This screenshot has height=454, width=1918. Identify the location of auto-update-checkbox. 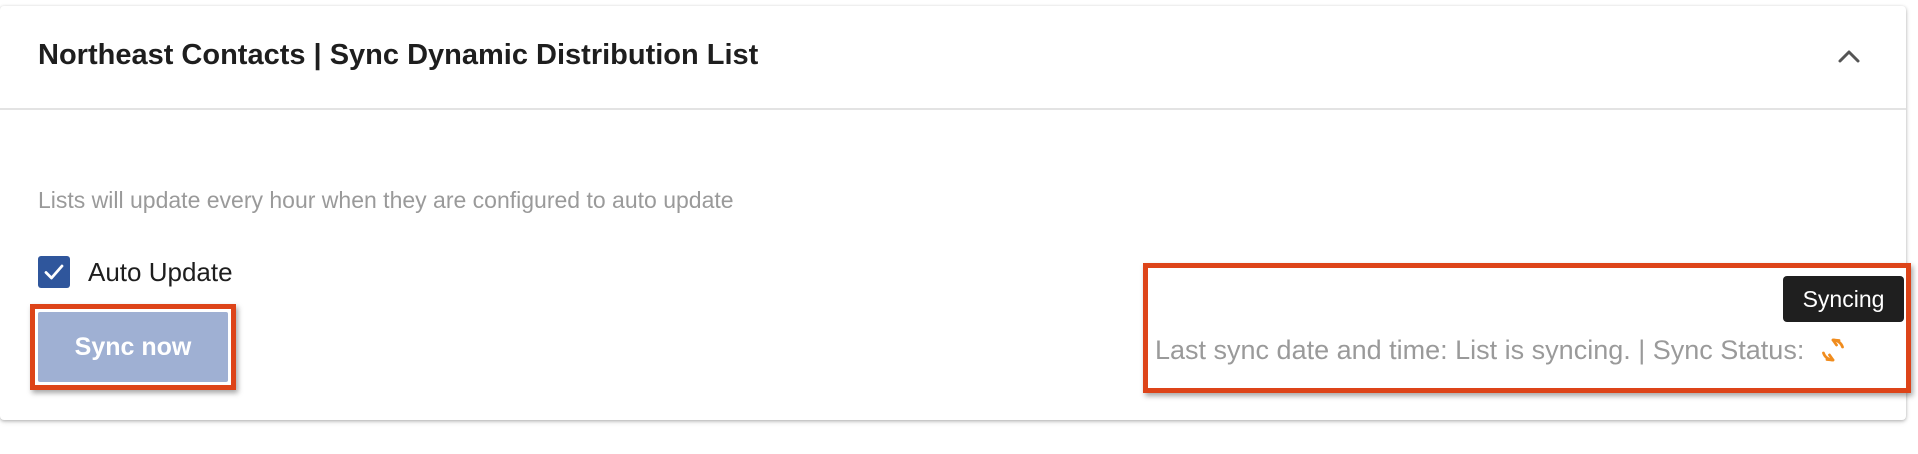
(54, 272).